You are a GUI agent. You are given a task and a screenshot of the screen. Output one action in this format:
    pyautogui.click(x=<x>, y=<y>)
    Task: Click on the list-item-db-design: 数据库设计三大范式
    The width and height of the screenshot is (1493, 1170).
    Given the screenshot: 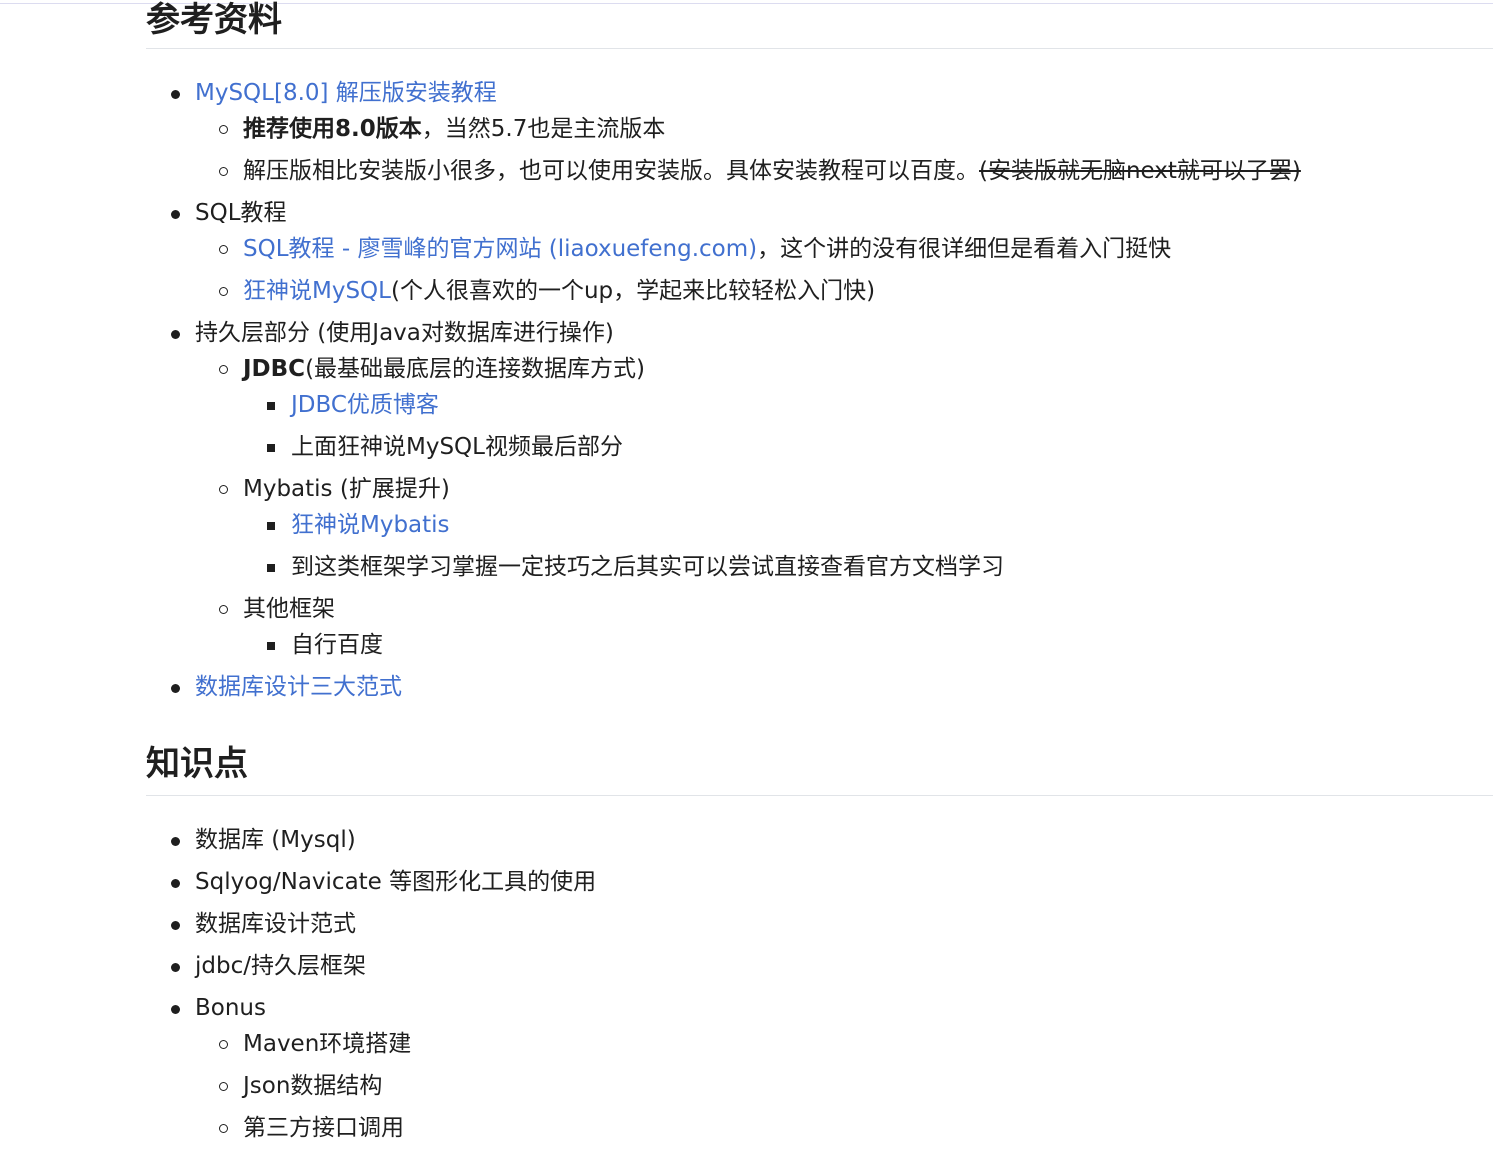 What is the action you would take?
    pyautogui.click(x=723, y=687)
    